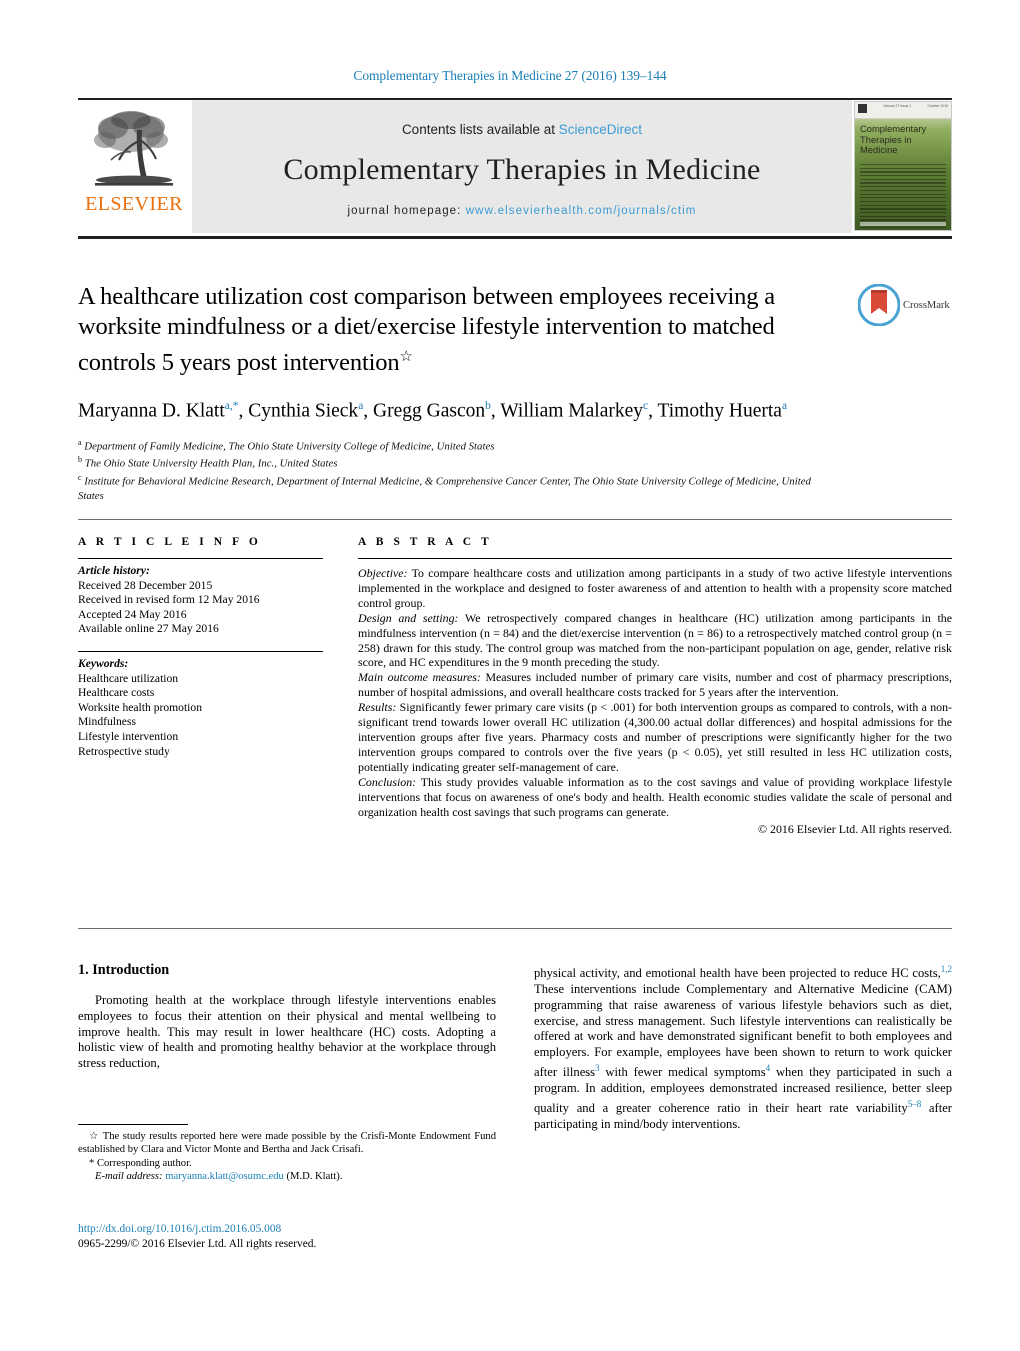 The height and width of the screenshot is (1351, 1020). I want to click on cover-toc-lines, so click(903, 197).